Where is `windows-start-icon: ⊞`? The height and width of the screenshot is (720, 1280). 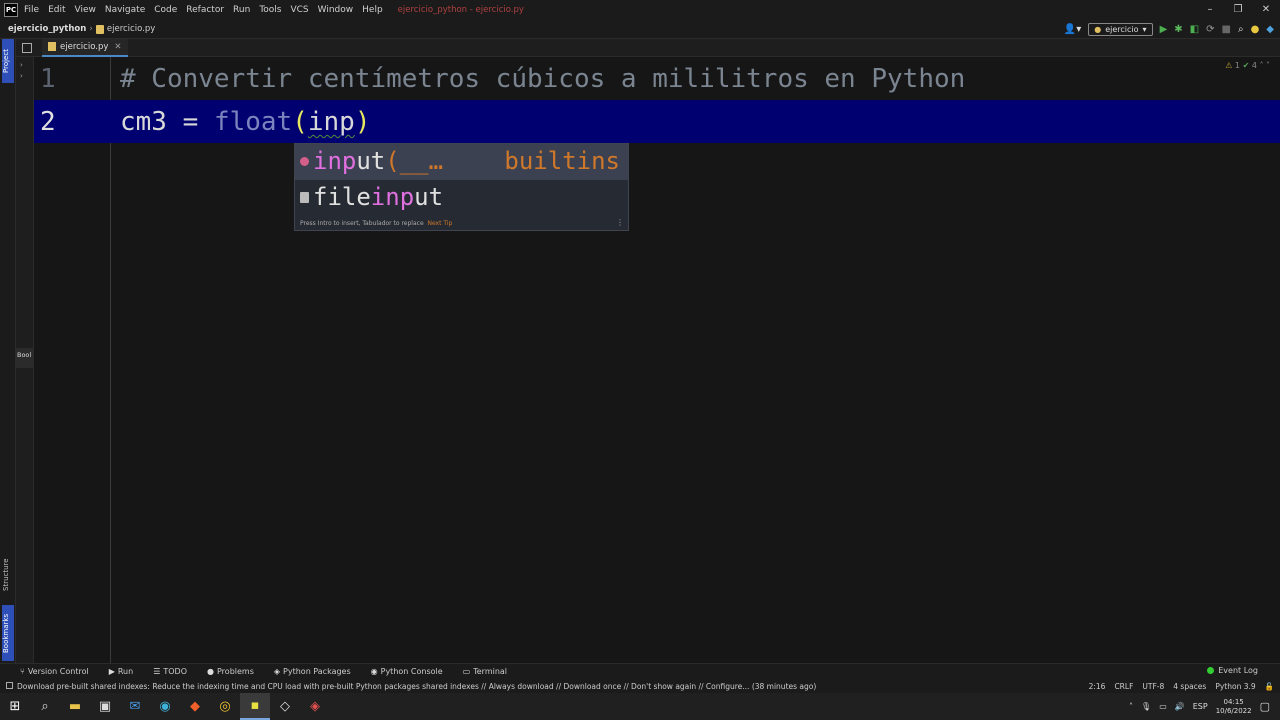
windows-start-icon: ⊞ is located at coordinates (15, 706).